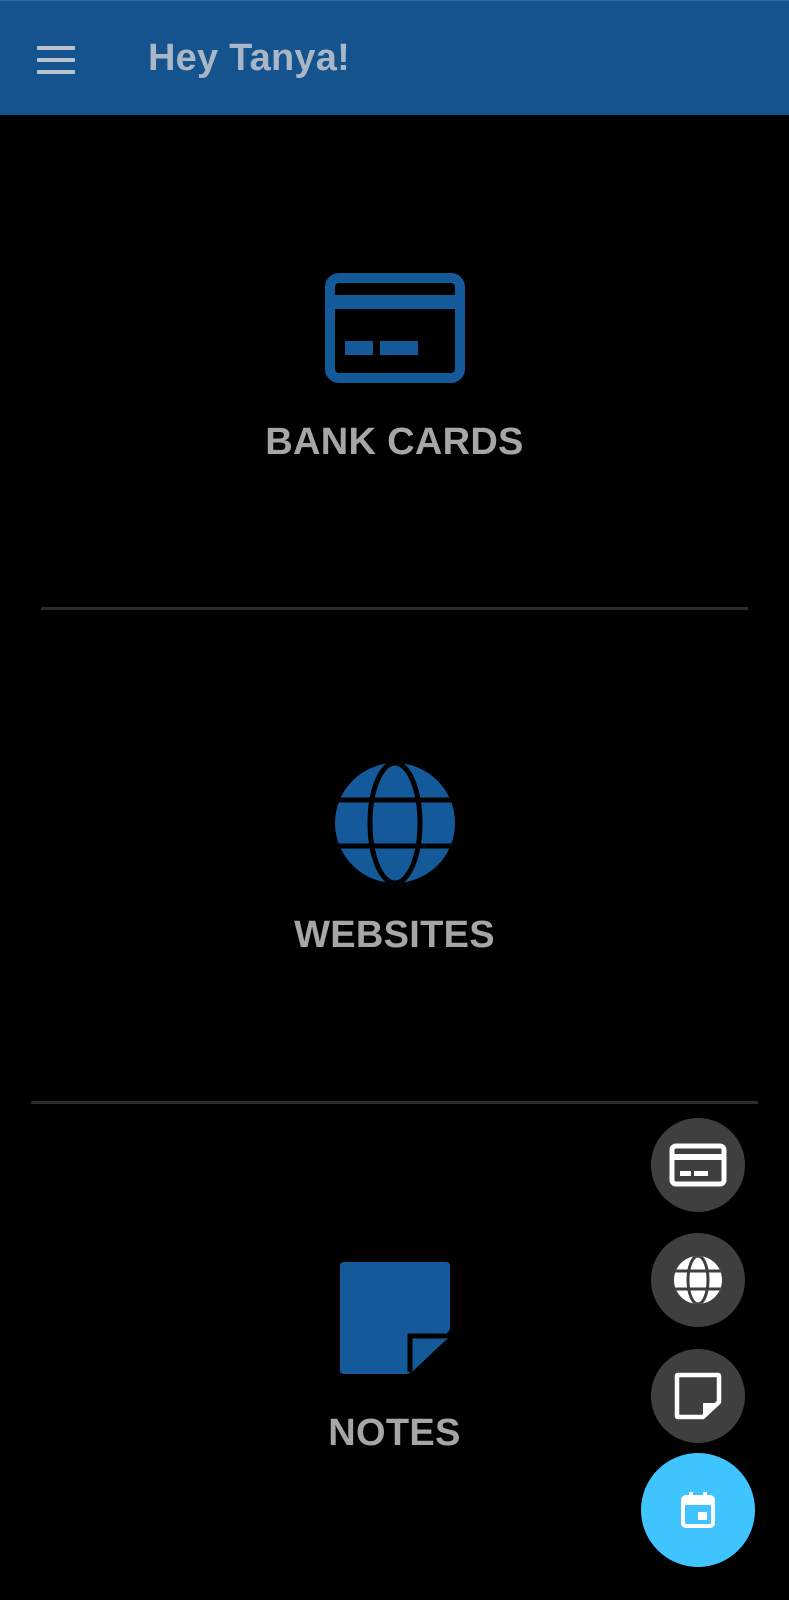  Describe the element at coordinates (394, 442) in the screenshot. I see `section-label-bank-cards: BANK CARDS` at that location.